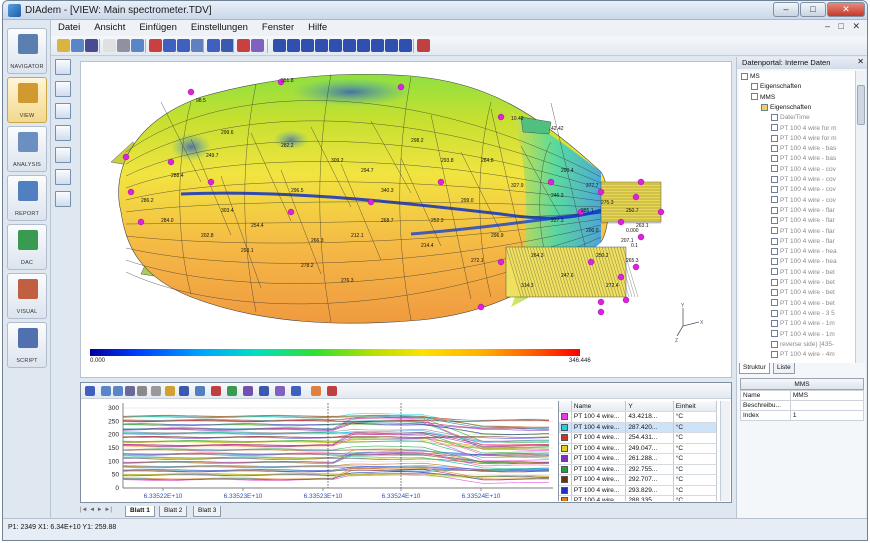  I want to click on minimize-button: –, so click(786, 9).